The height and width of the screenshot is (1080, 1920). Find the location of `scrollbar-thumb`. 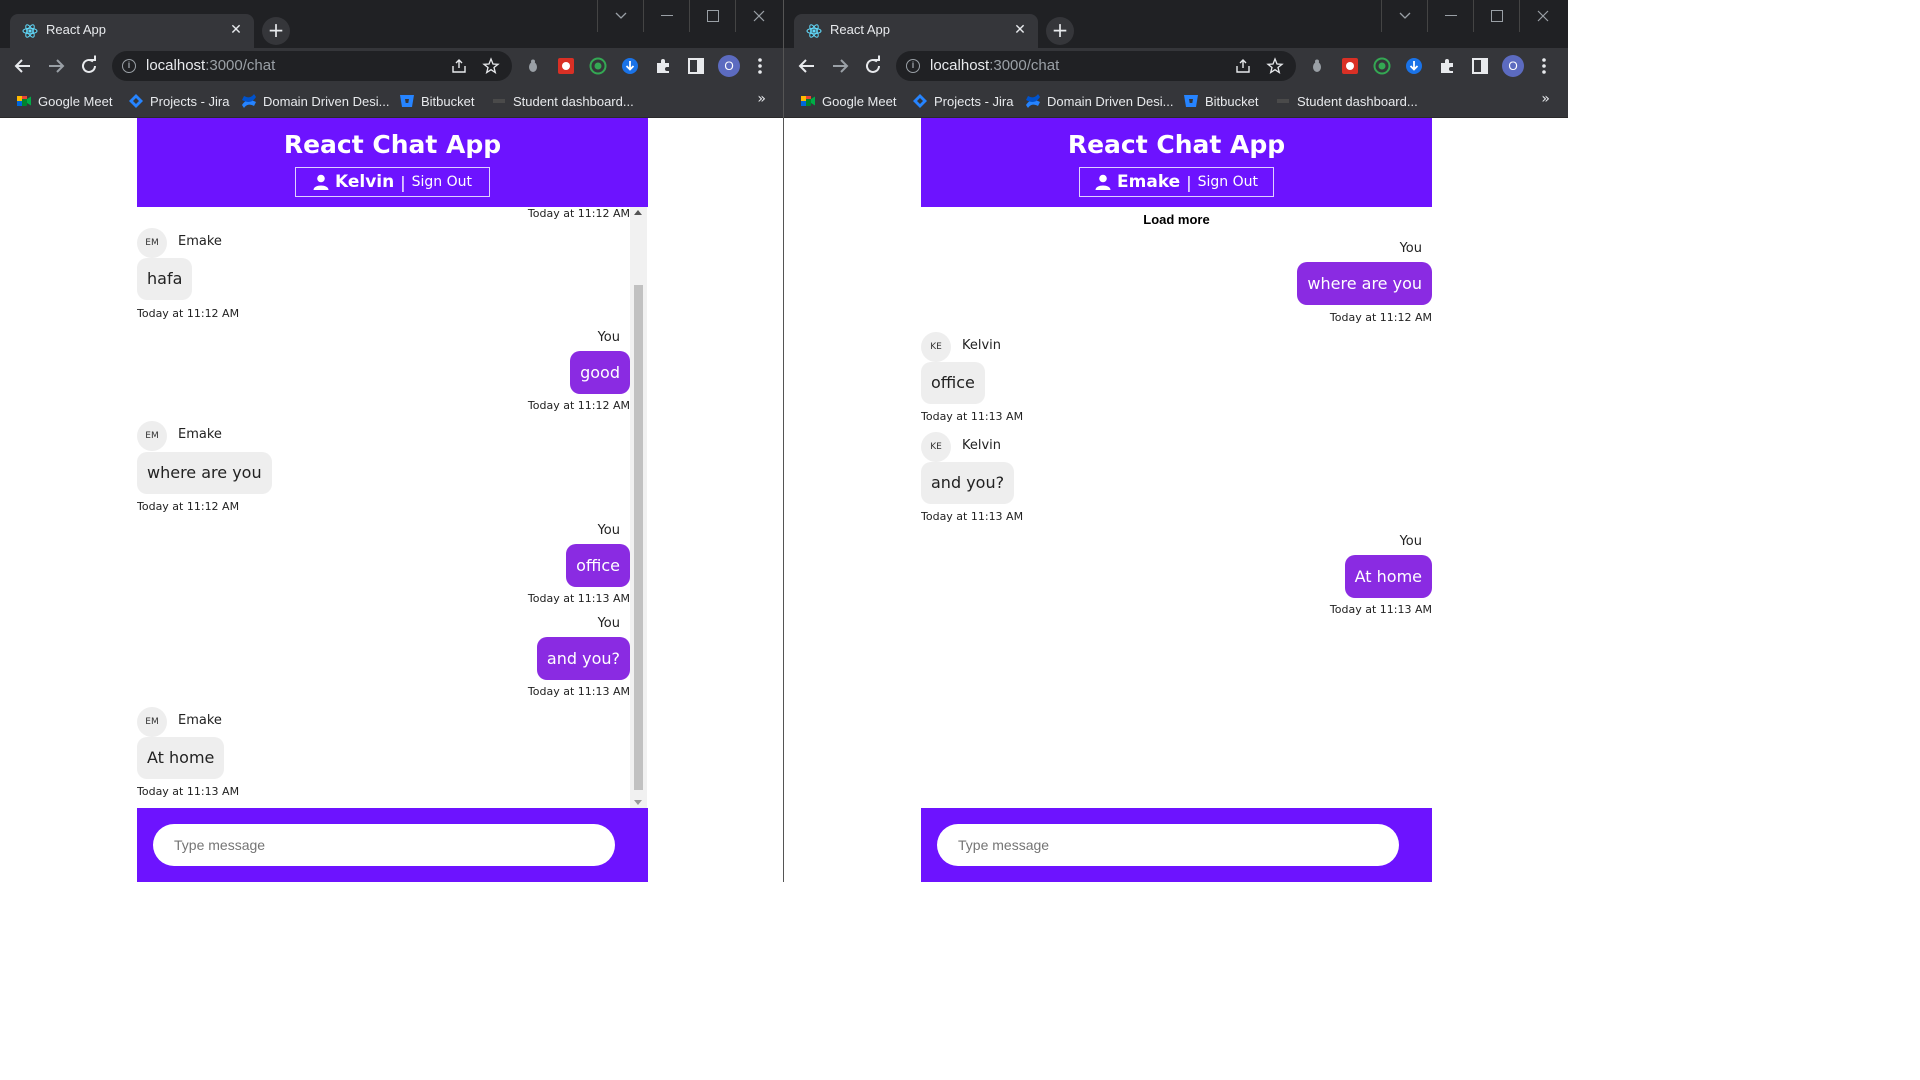

scrollbar-thumb is located at coordinates (638, 537).